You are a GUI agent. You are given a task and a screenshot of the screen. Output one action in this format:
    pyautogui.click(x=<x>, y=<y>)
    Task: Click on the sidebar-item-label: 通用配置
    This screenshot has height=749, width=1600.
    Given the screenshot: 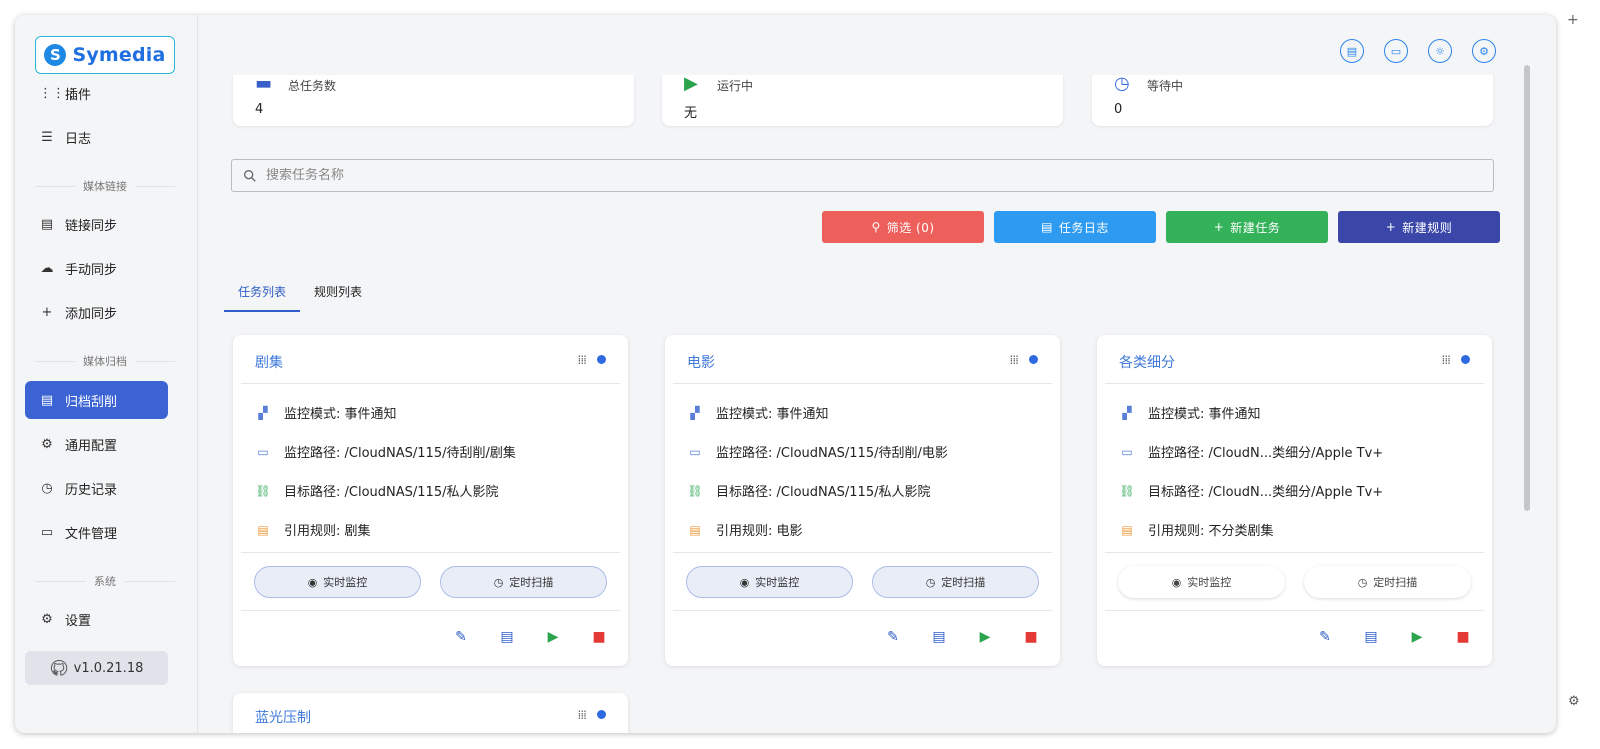 What is the action you would take?
    pyautogui.click(x=91, y=446)
    